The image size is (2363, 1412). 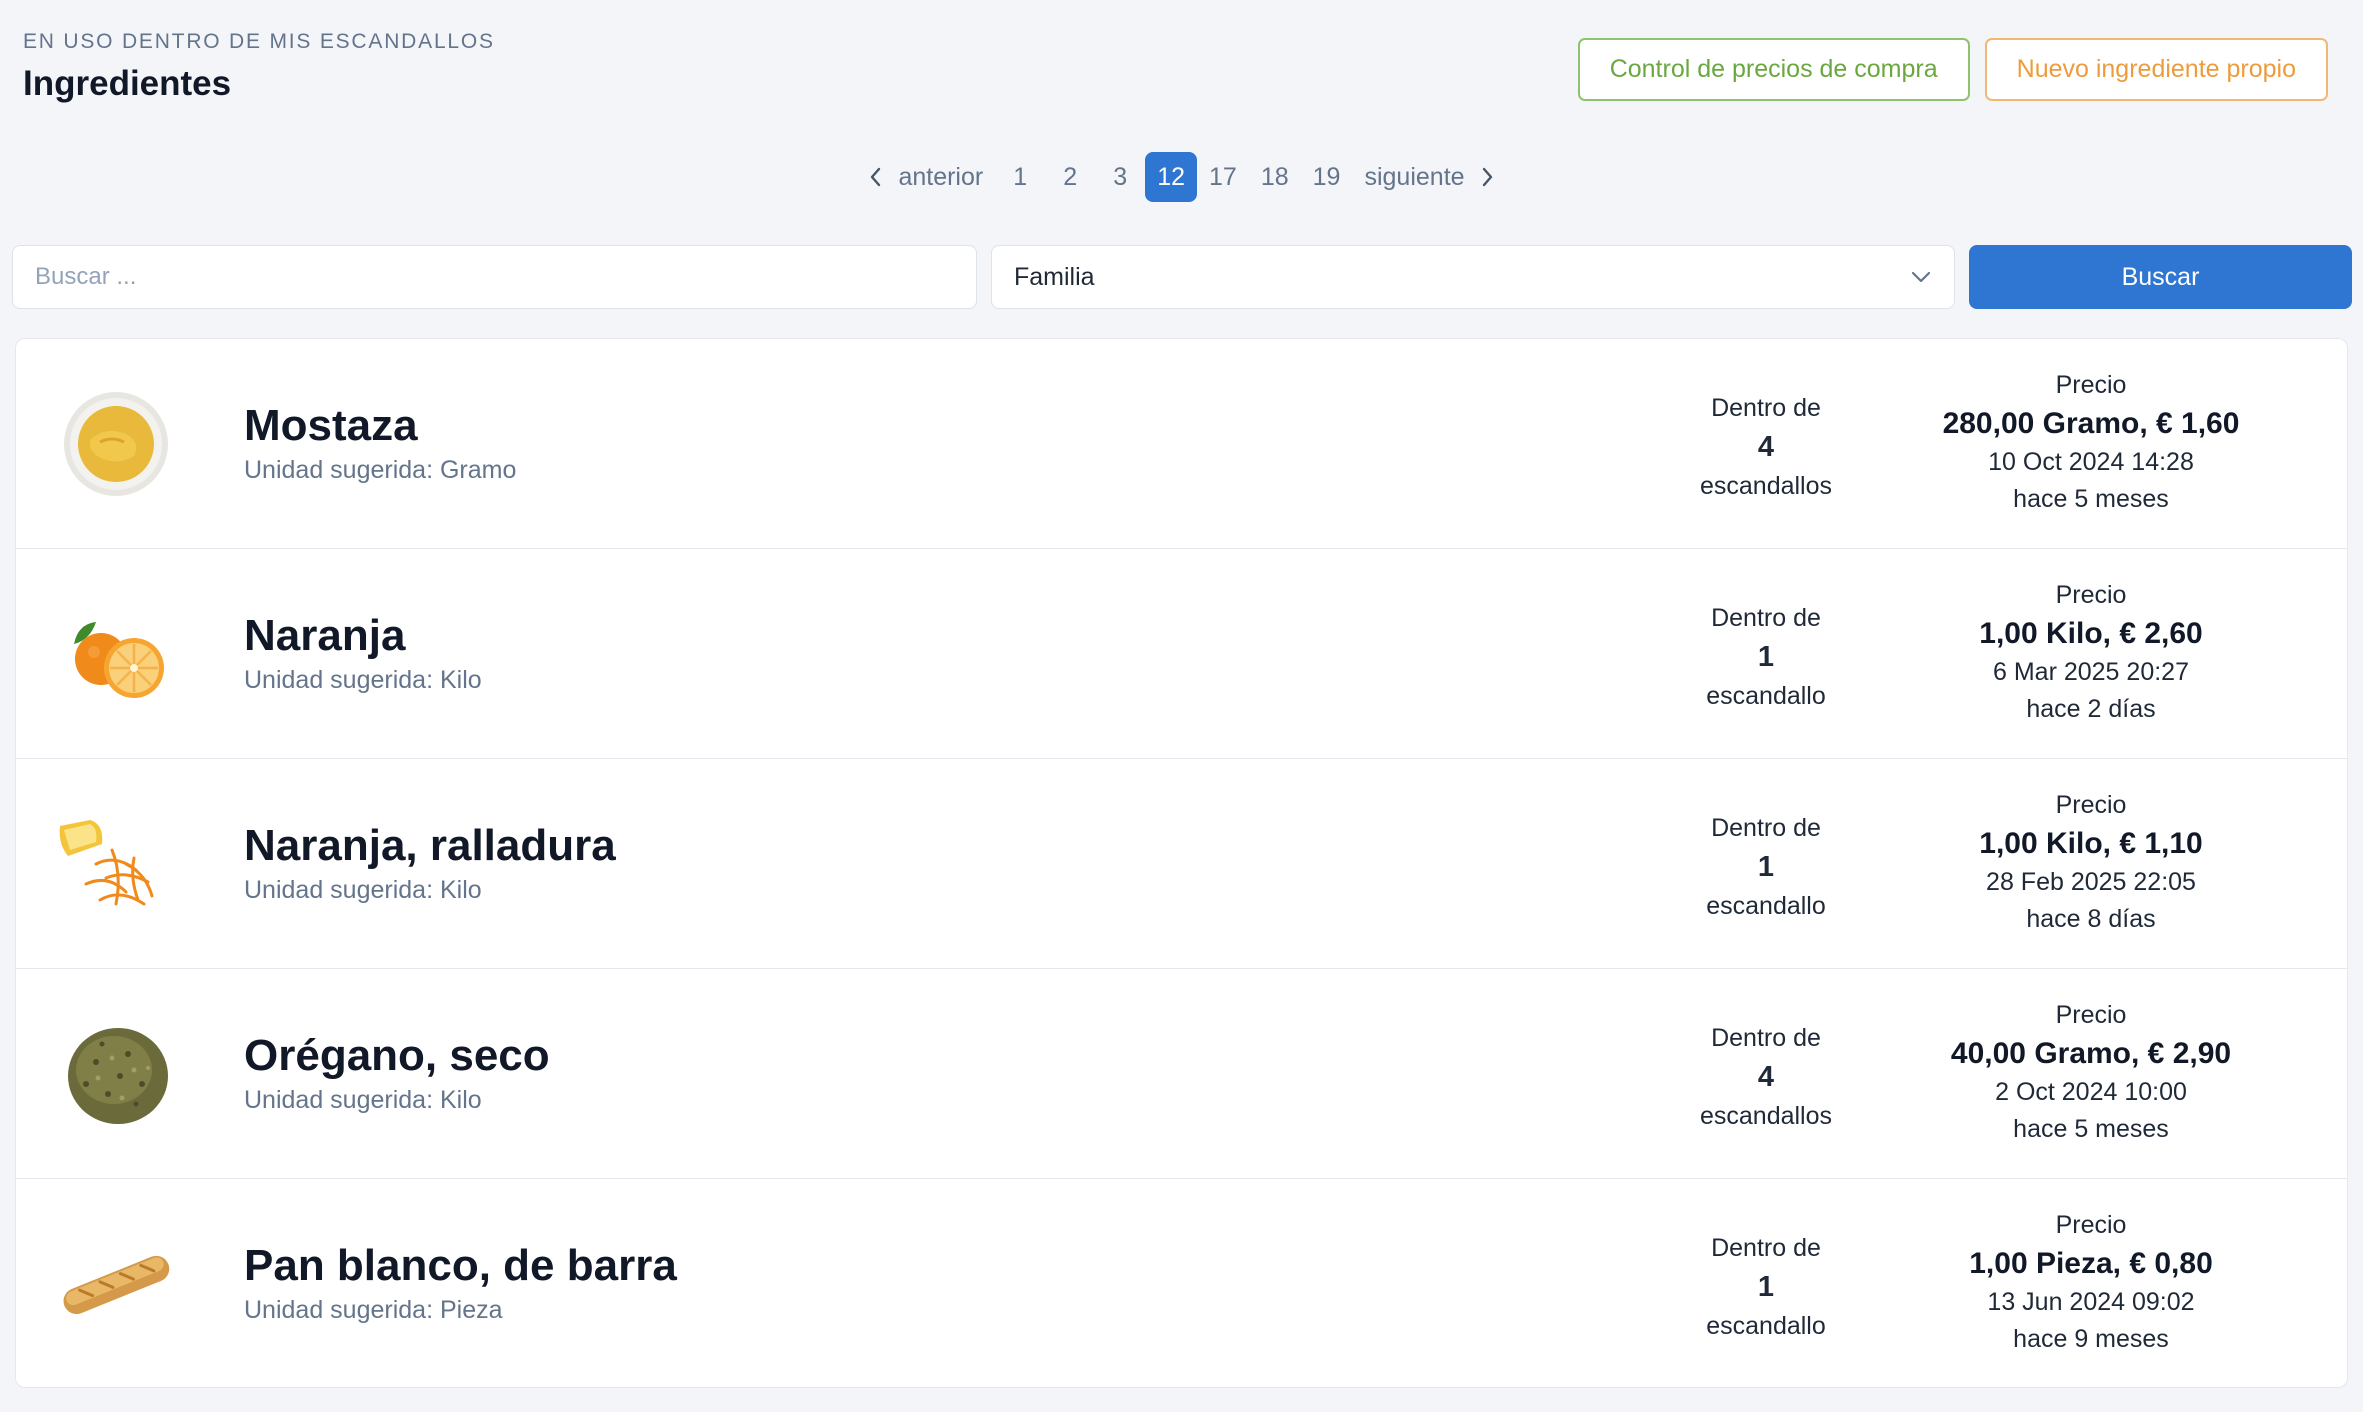 I want to click on ingredient-name: Mostaza, so click(x=331, y=426).